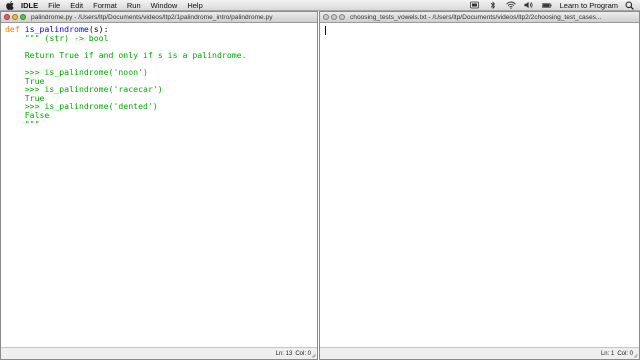  I want to click on menu-edit: Edit, so click(76, 5).